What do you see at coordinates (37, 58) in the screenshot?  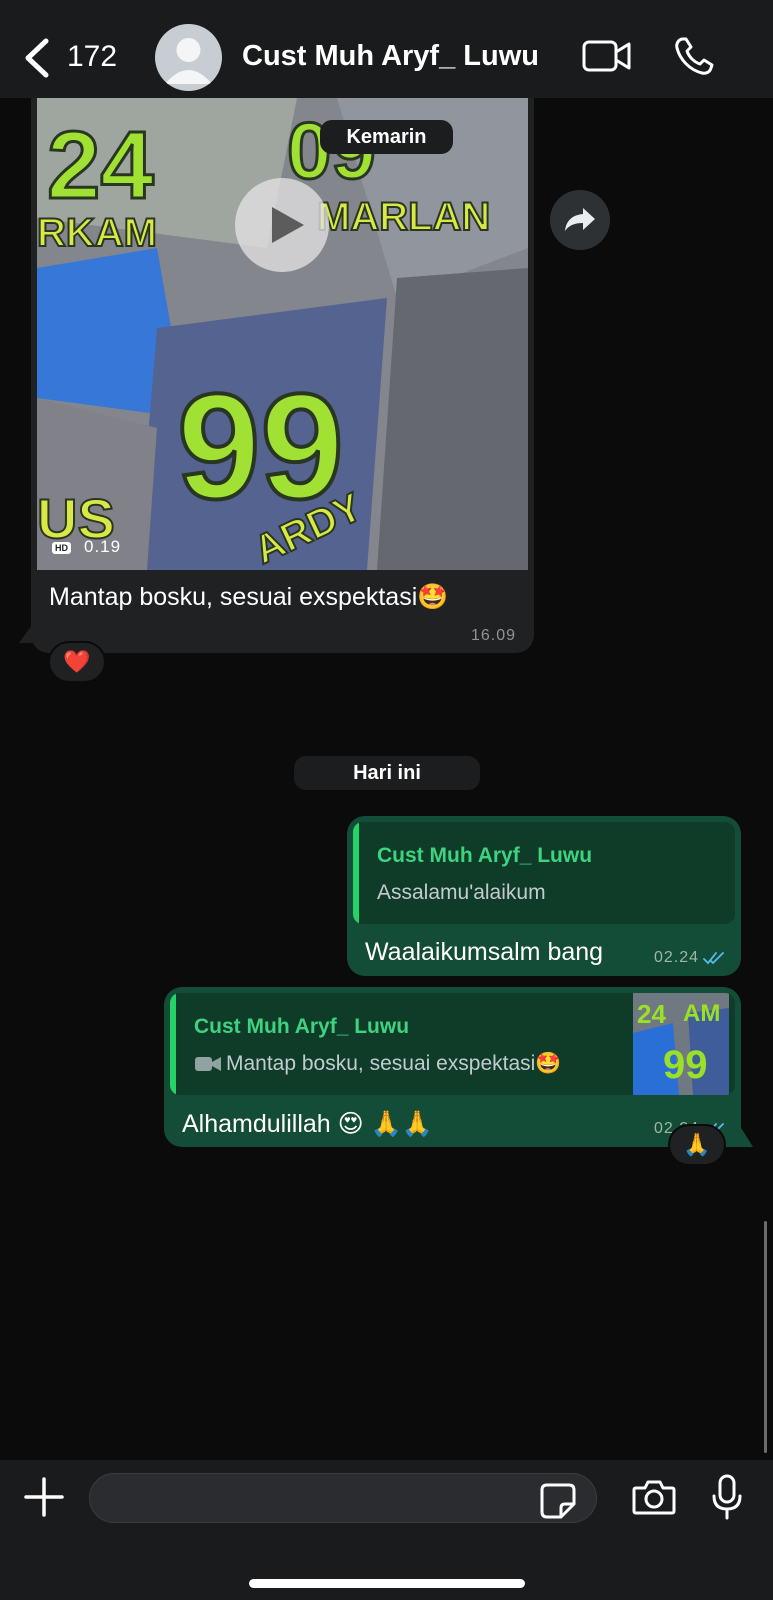 I see `chevron-left-icon` at bounding box center [37, 58].